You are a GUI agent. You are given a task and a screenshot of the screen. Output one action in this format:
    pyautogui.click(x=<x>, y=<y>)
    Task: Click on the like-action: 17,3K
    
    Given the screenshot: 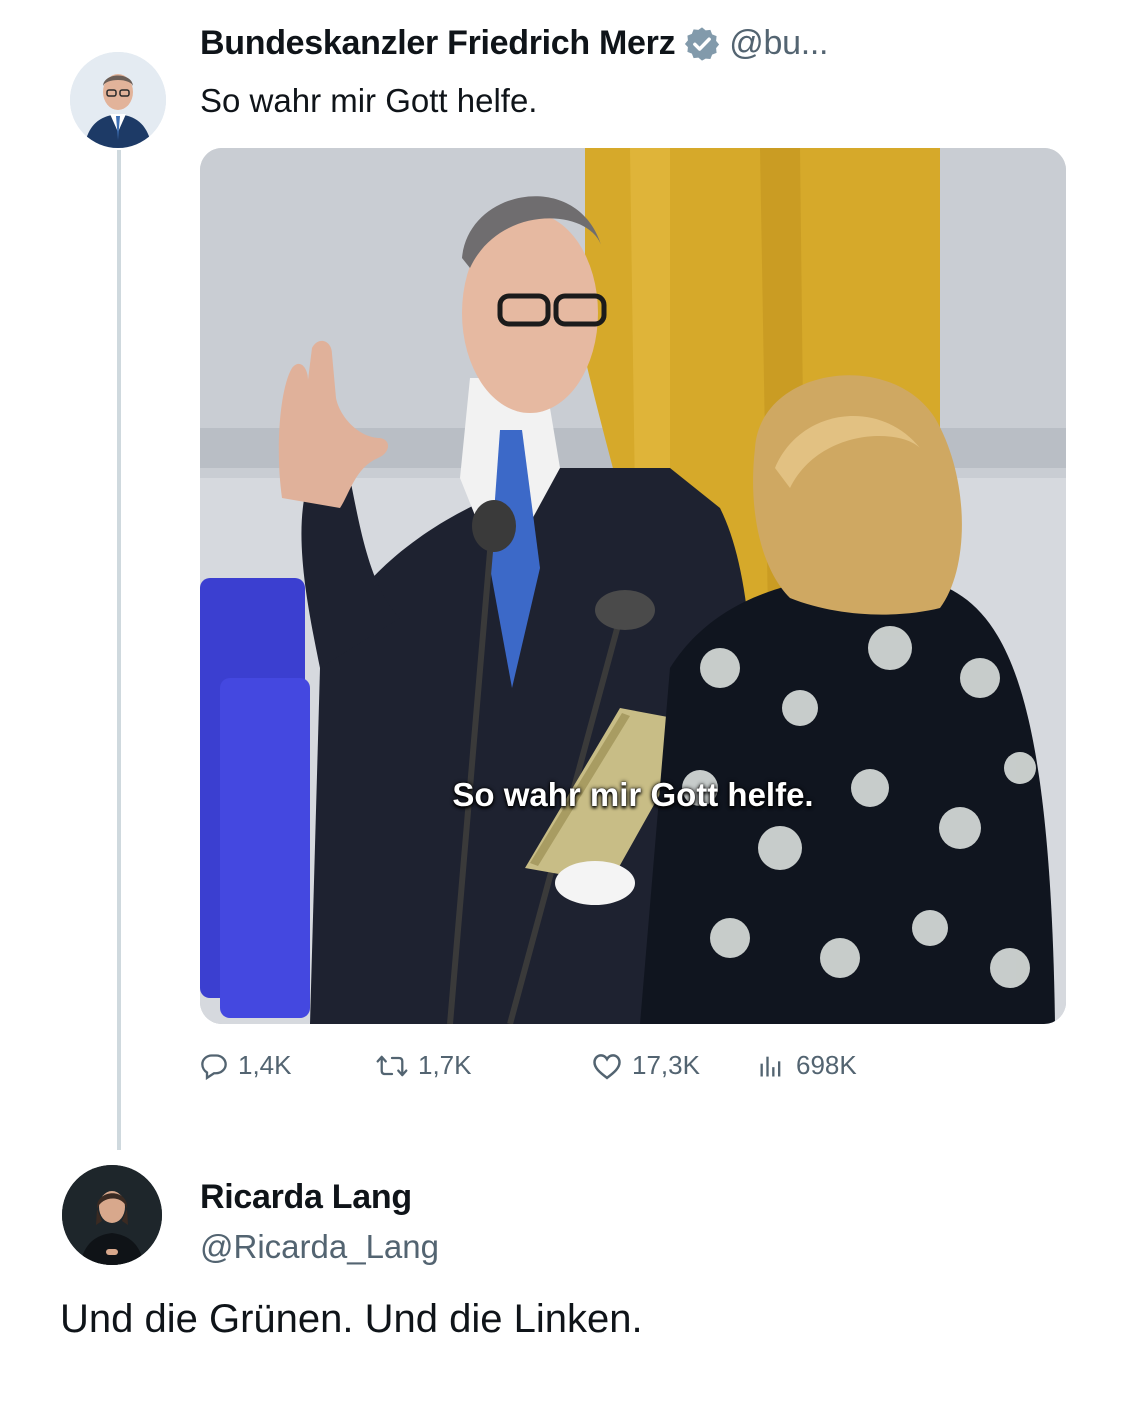 What is the action you would take?
    pyautogui.click(x=682, y=1065)
    